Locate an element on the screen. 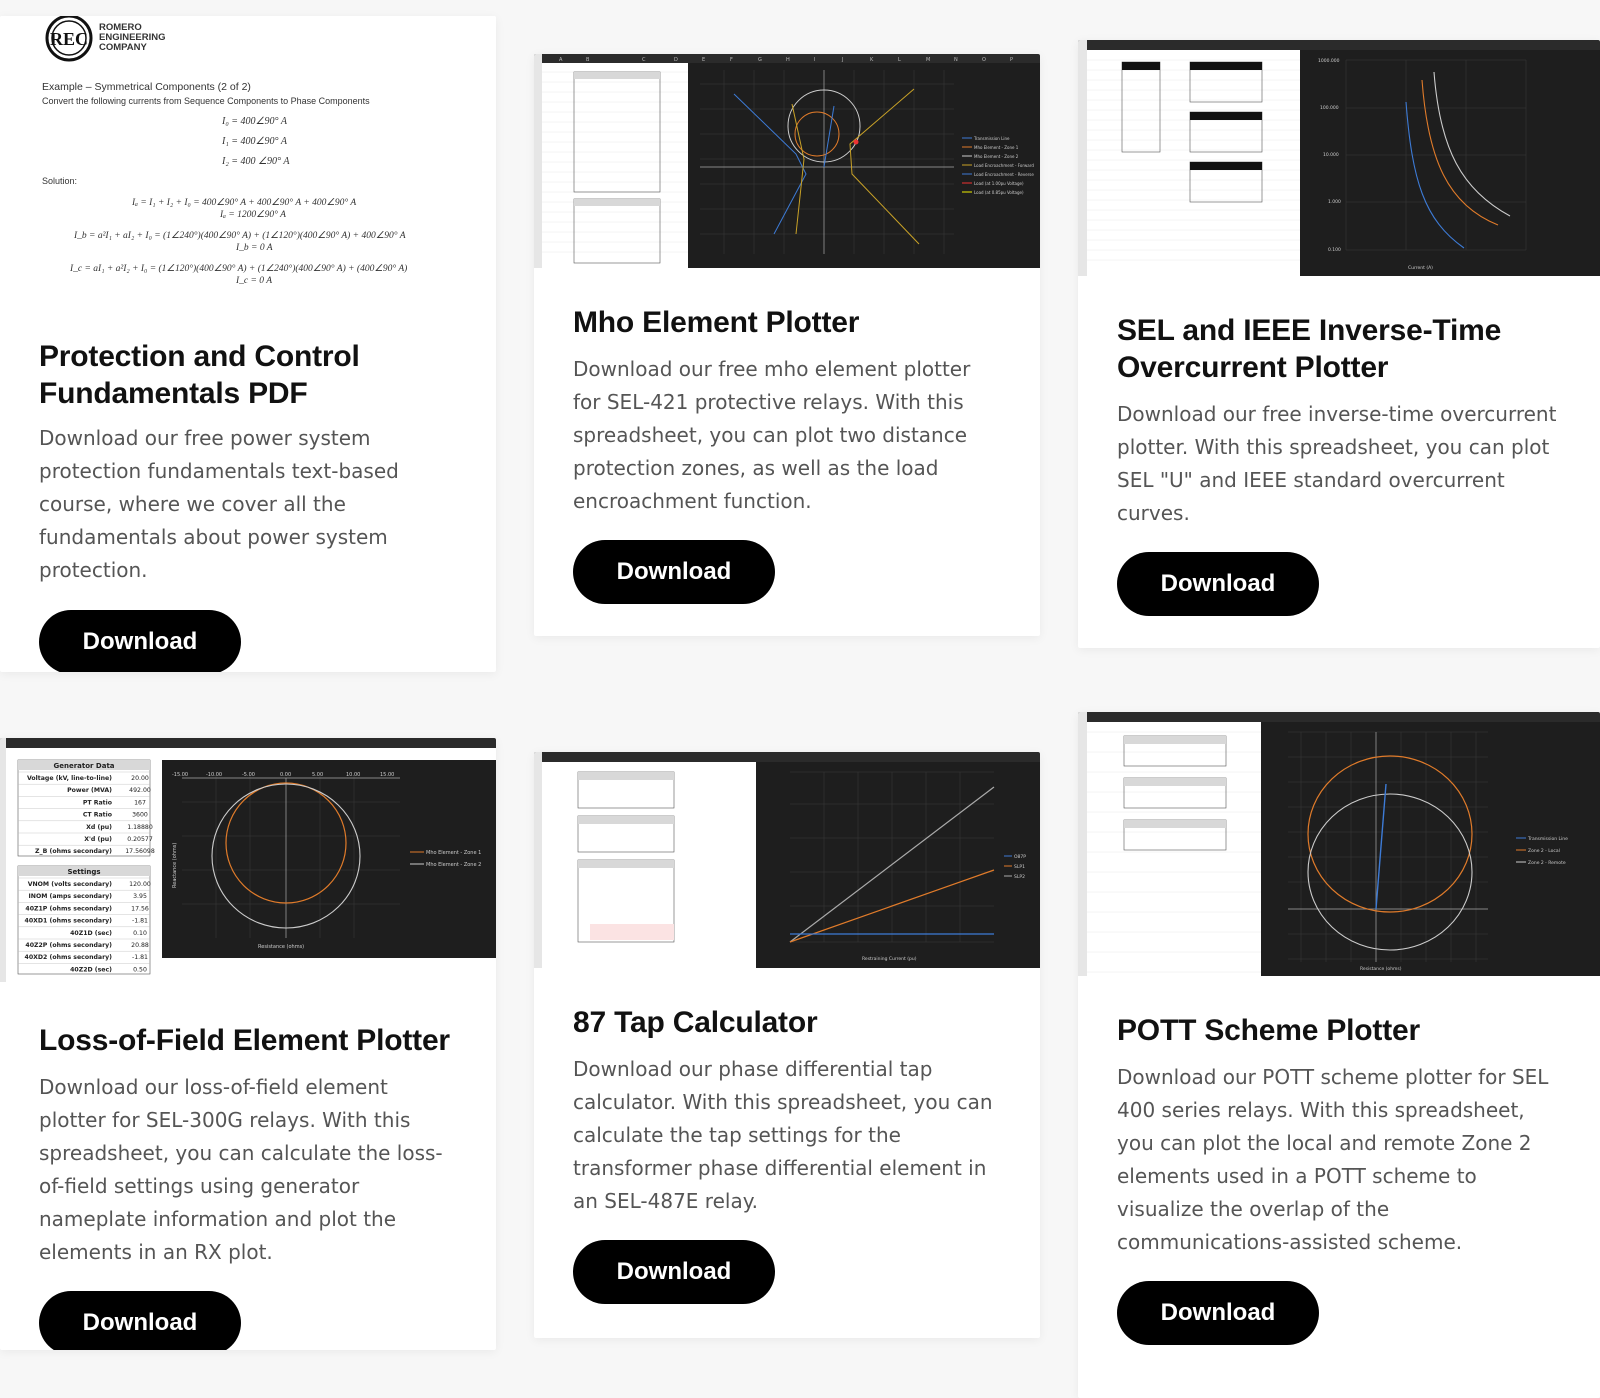  table-value-cell: 120.00 is located at coordinates (140, 884).